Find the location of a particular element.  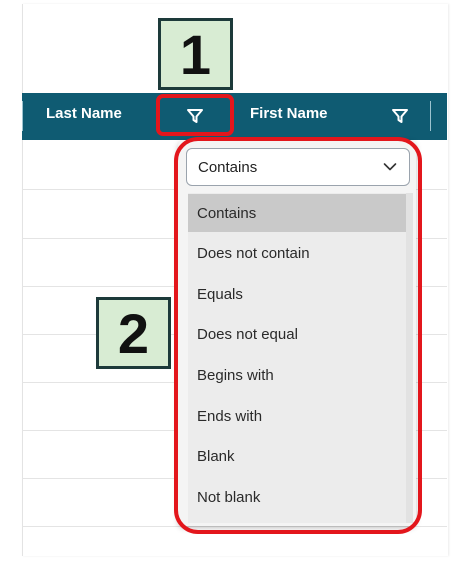

filter-icon is located at coordinates (400, 116).